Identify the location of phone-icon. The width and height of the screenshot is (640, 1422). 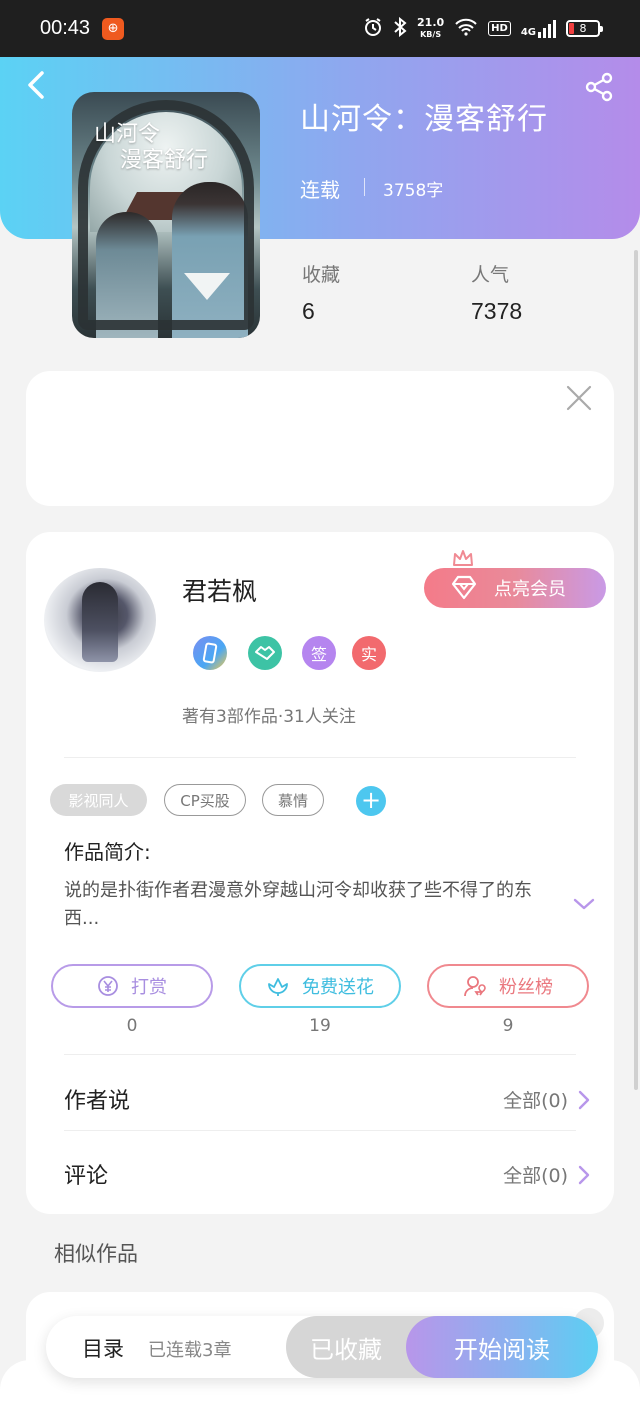
(210, 653).